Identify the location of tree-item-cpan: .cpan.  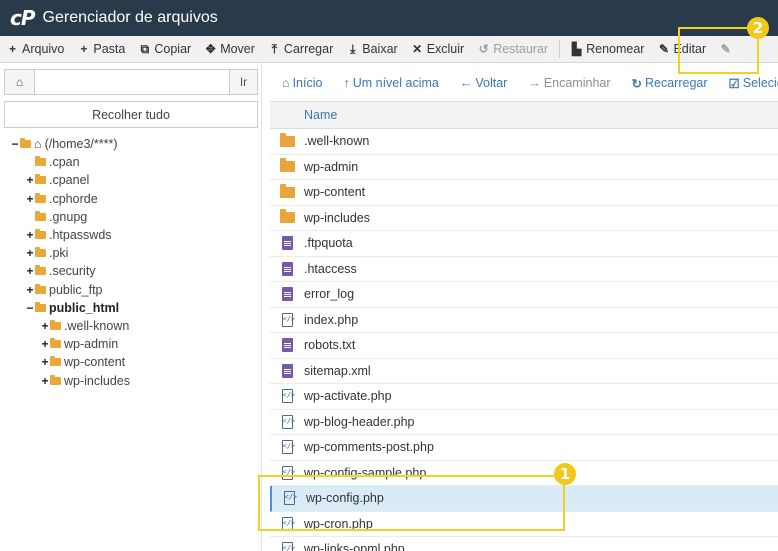
(131, 162).